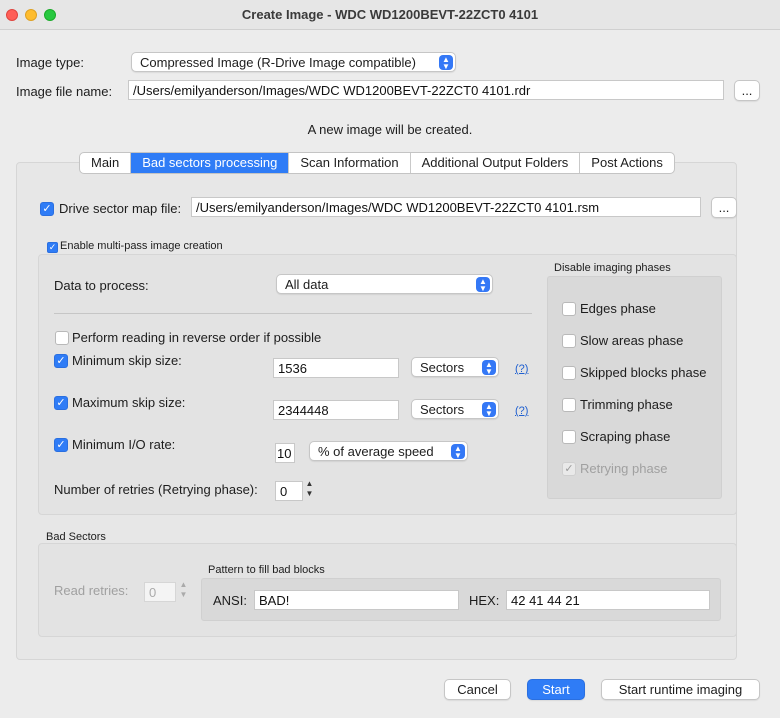 The image size is (780, 718). What do you see at coordinates (384, 284) in the screenshot?
I see `data-to-process-select: All data ▲ ▼` at bounding box center [384, 284].